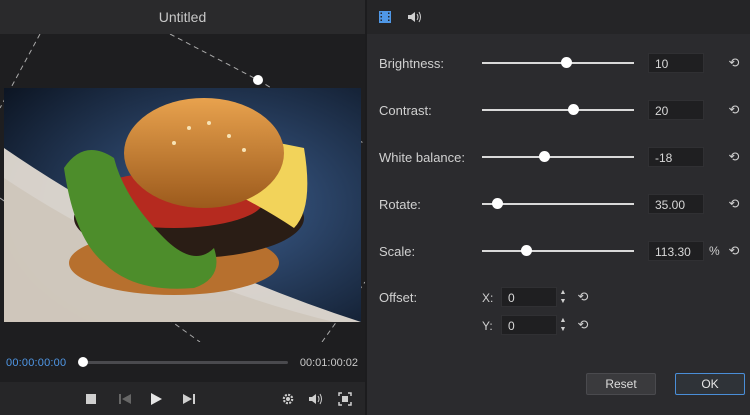 The height and width of the screenshot is (415, 750). I want to click on play-icon, so click(156, 399).